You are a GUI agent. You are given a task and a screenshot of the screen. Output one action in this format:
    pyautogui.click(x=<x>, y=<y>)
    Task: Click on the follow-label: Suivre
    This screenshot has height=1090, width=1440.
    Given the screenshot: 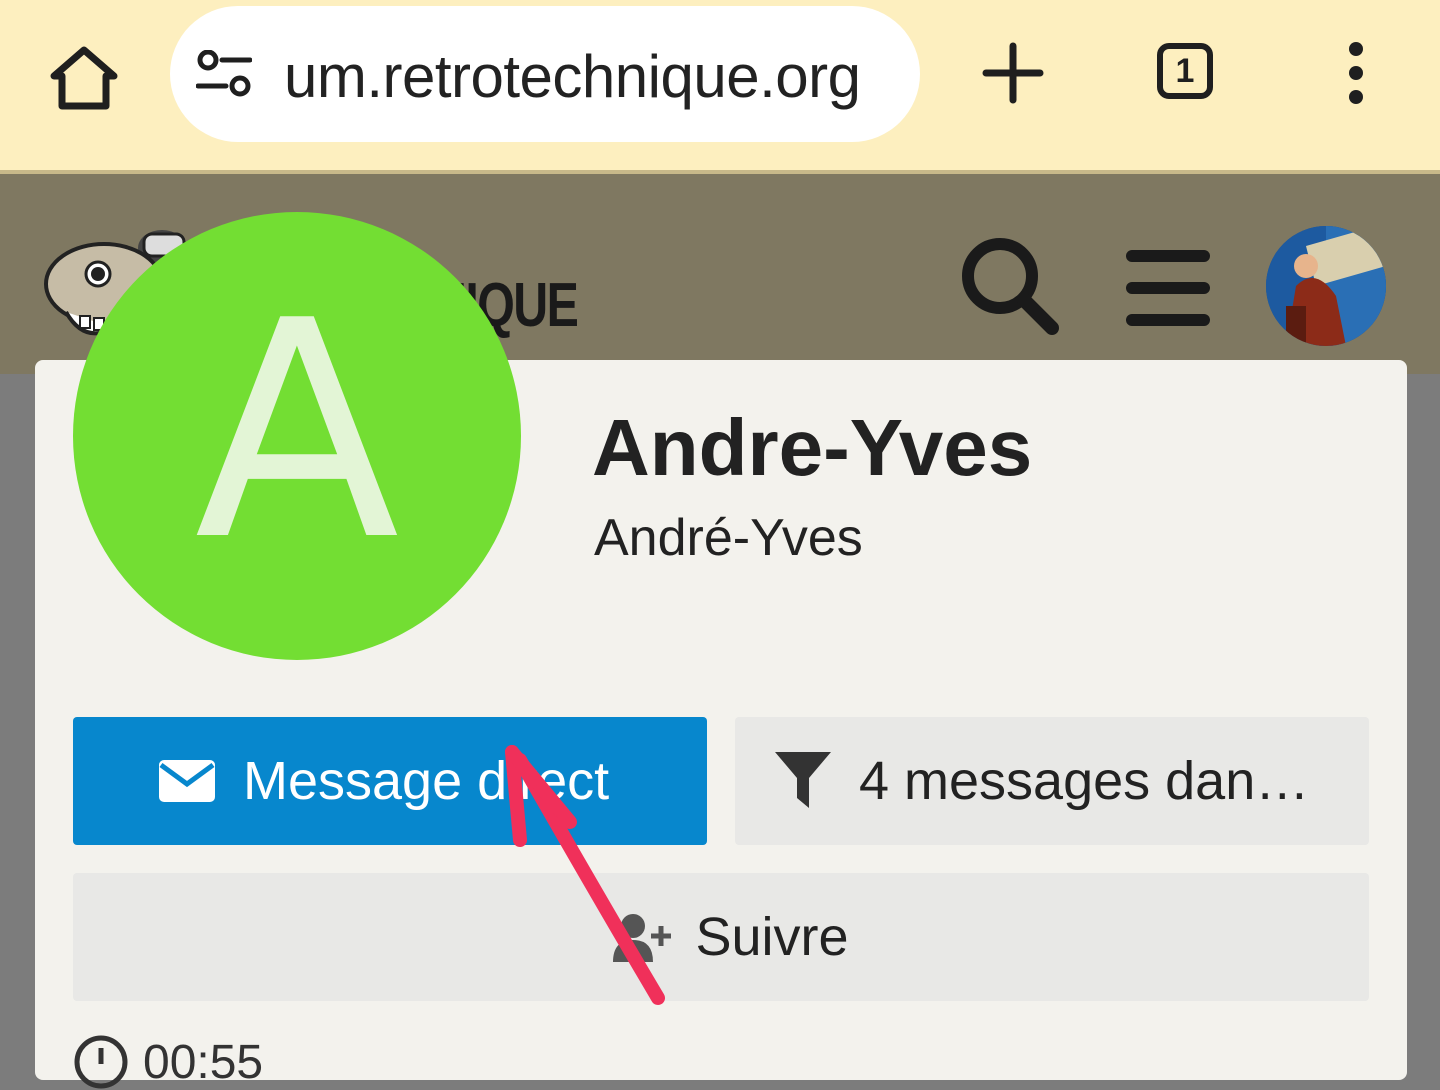 What is the action you would take?
    pyautogui.click(x=772, y=937)
    